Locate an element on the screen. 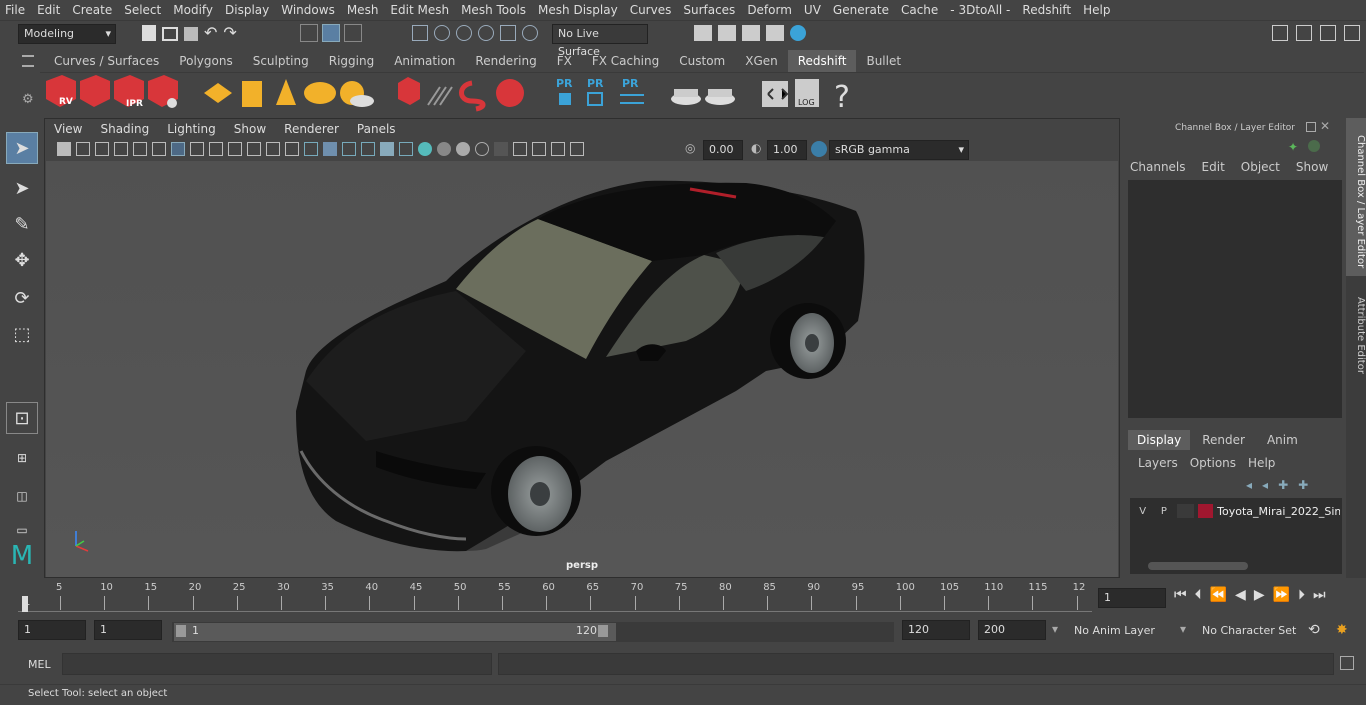  layer-tab-render: Render is located at coordinates (1223, 440).